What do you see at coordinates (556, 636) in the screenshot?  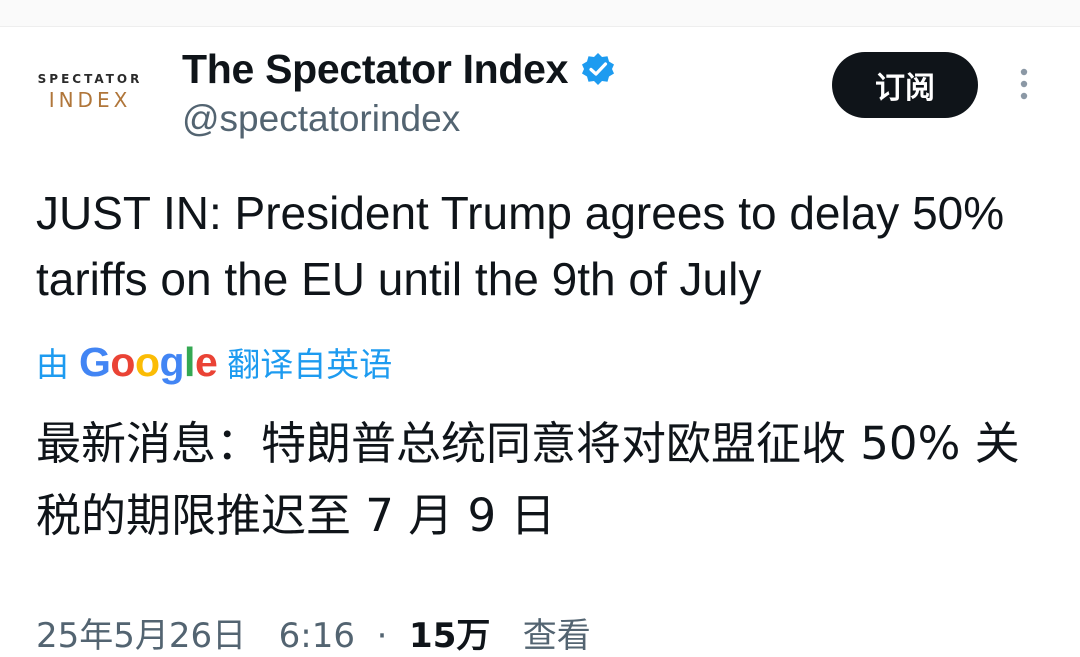 I see `views-label: 查看` at bounding box center [556, 636].